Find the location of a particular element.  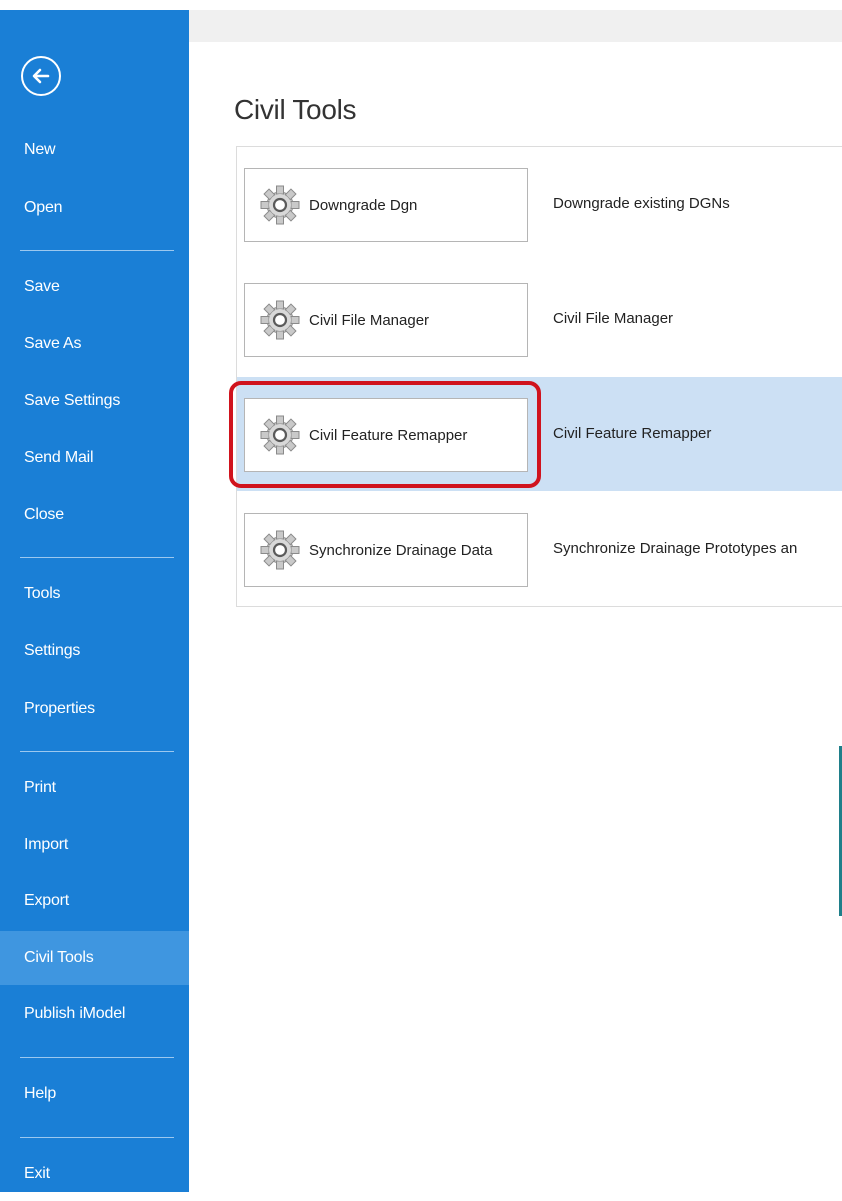

sidebar-item-tools: Tools is located at coordinates (94, 594).